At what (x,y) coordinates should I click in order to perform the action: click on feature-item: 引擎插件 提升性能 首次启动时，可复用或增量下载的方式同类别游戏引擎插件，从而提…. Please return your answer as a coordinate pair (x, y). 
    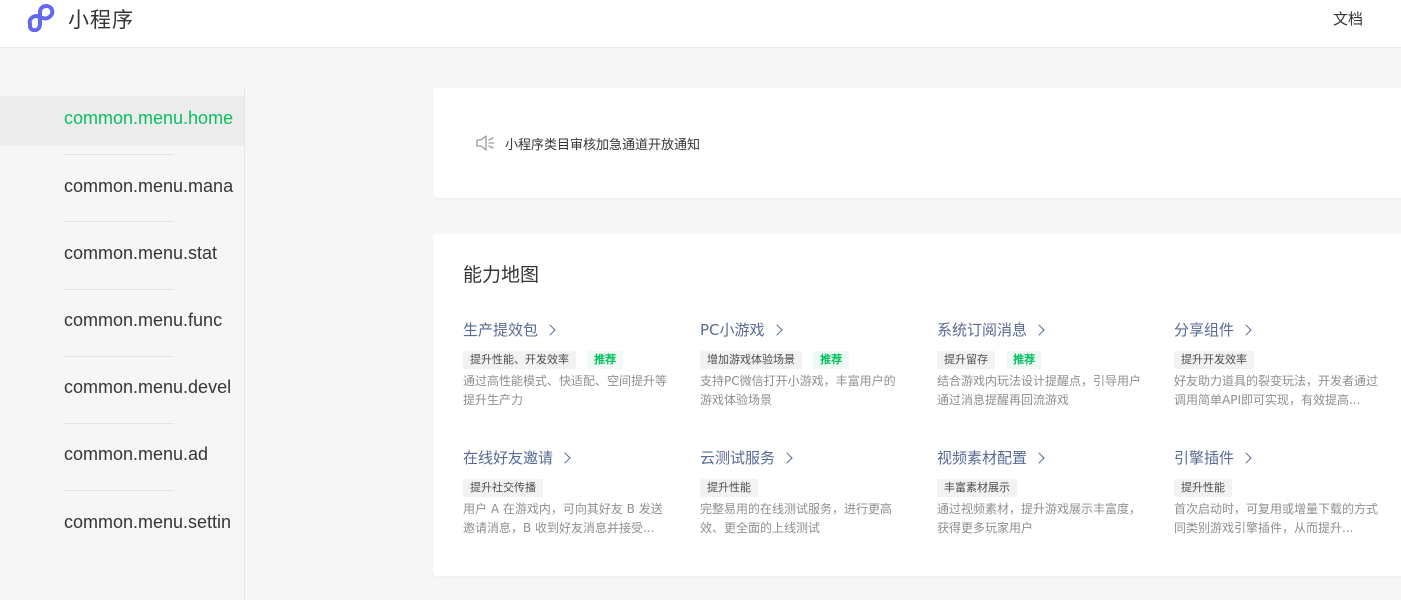
    Looking at the image, I should click on (1284, 492).